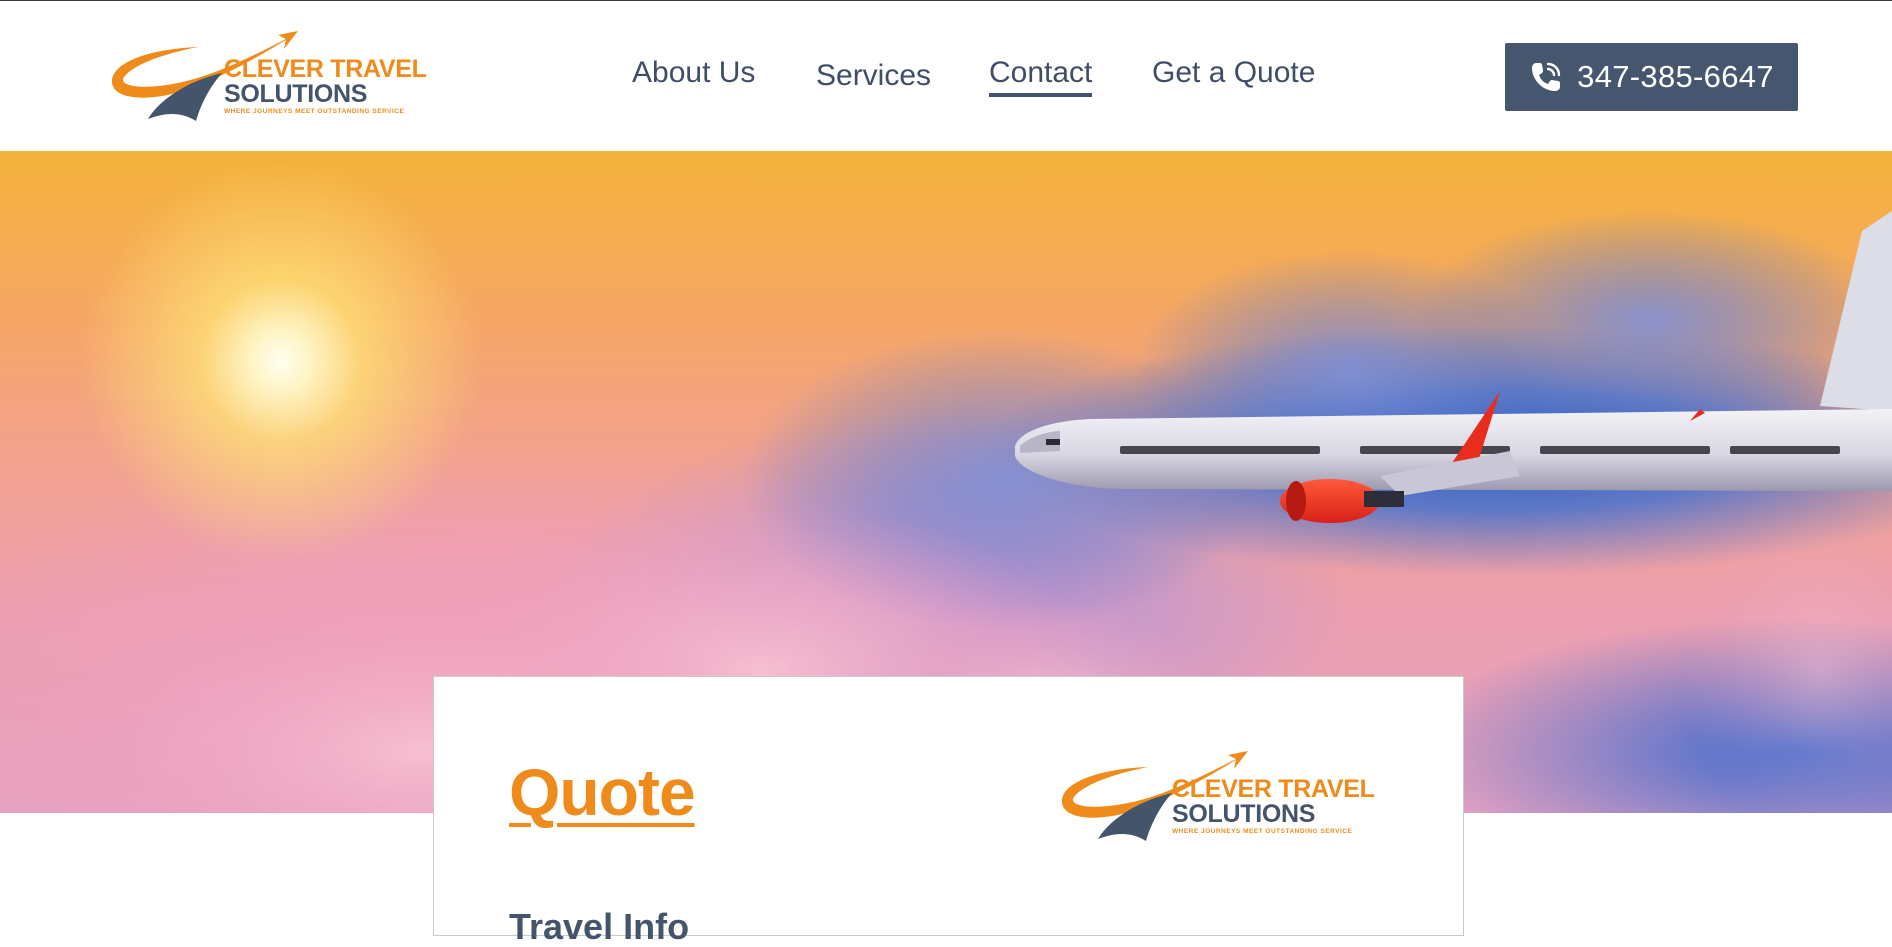 This screenshot has height=947, width=1892. Describe the element at coordinates (1262, 831) in the screenshot. I see `card-brand-tagline: WHERE JOURNEYS MEET OUTSTANDING SERVICE` at that location.